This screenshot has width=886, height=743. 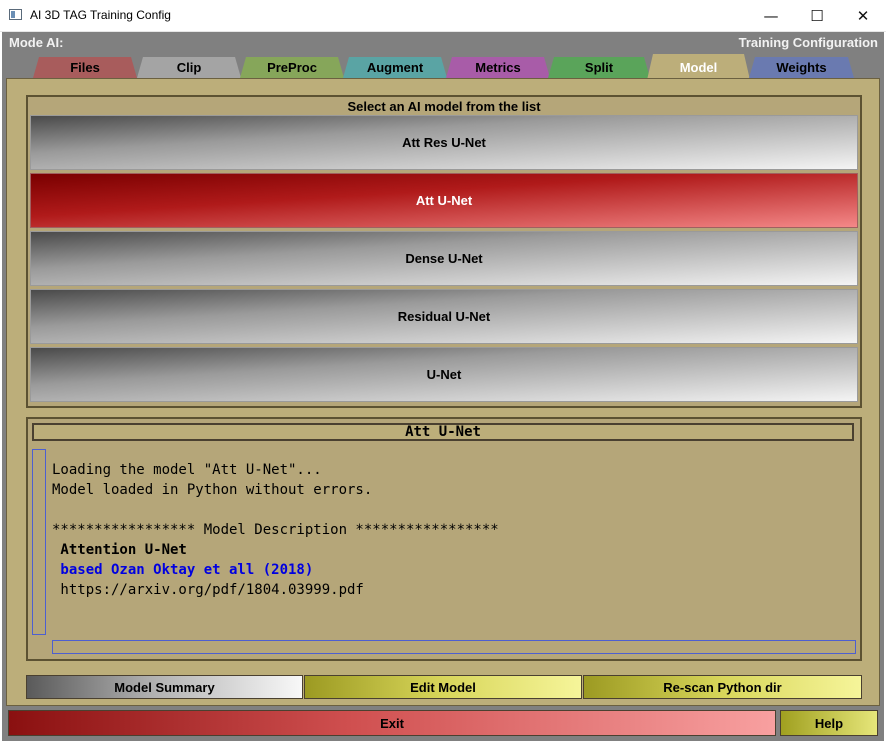 What do you see at coordinates (443, 16) in the screenshot?
I see `title-bar: AI 3D TAG Training Config — ☐ ✕` at bounding box center [443, 16].